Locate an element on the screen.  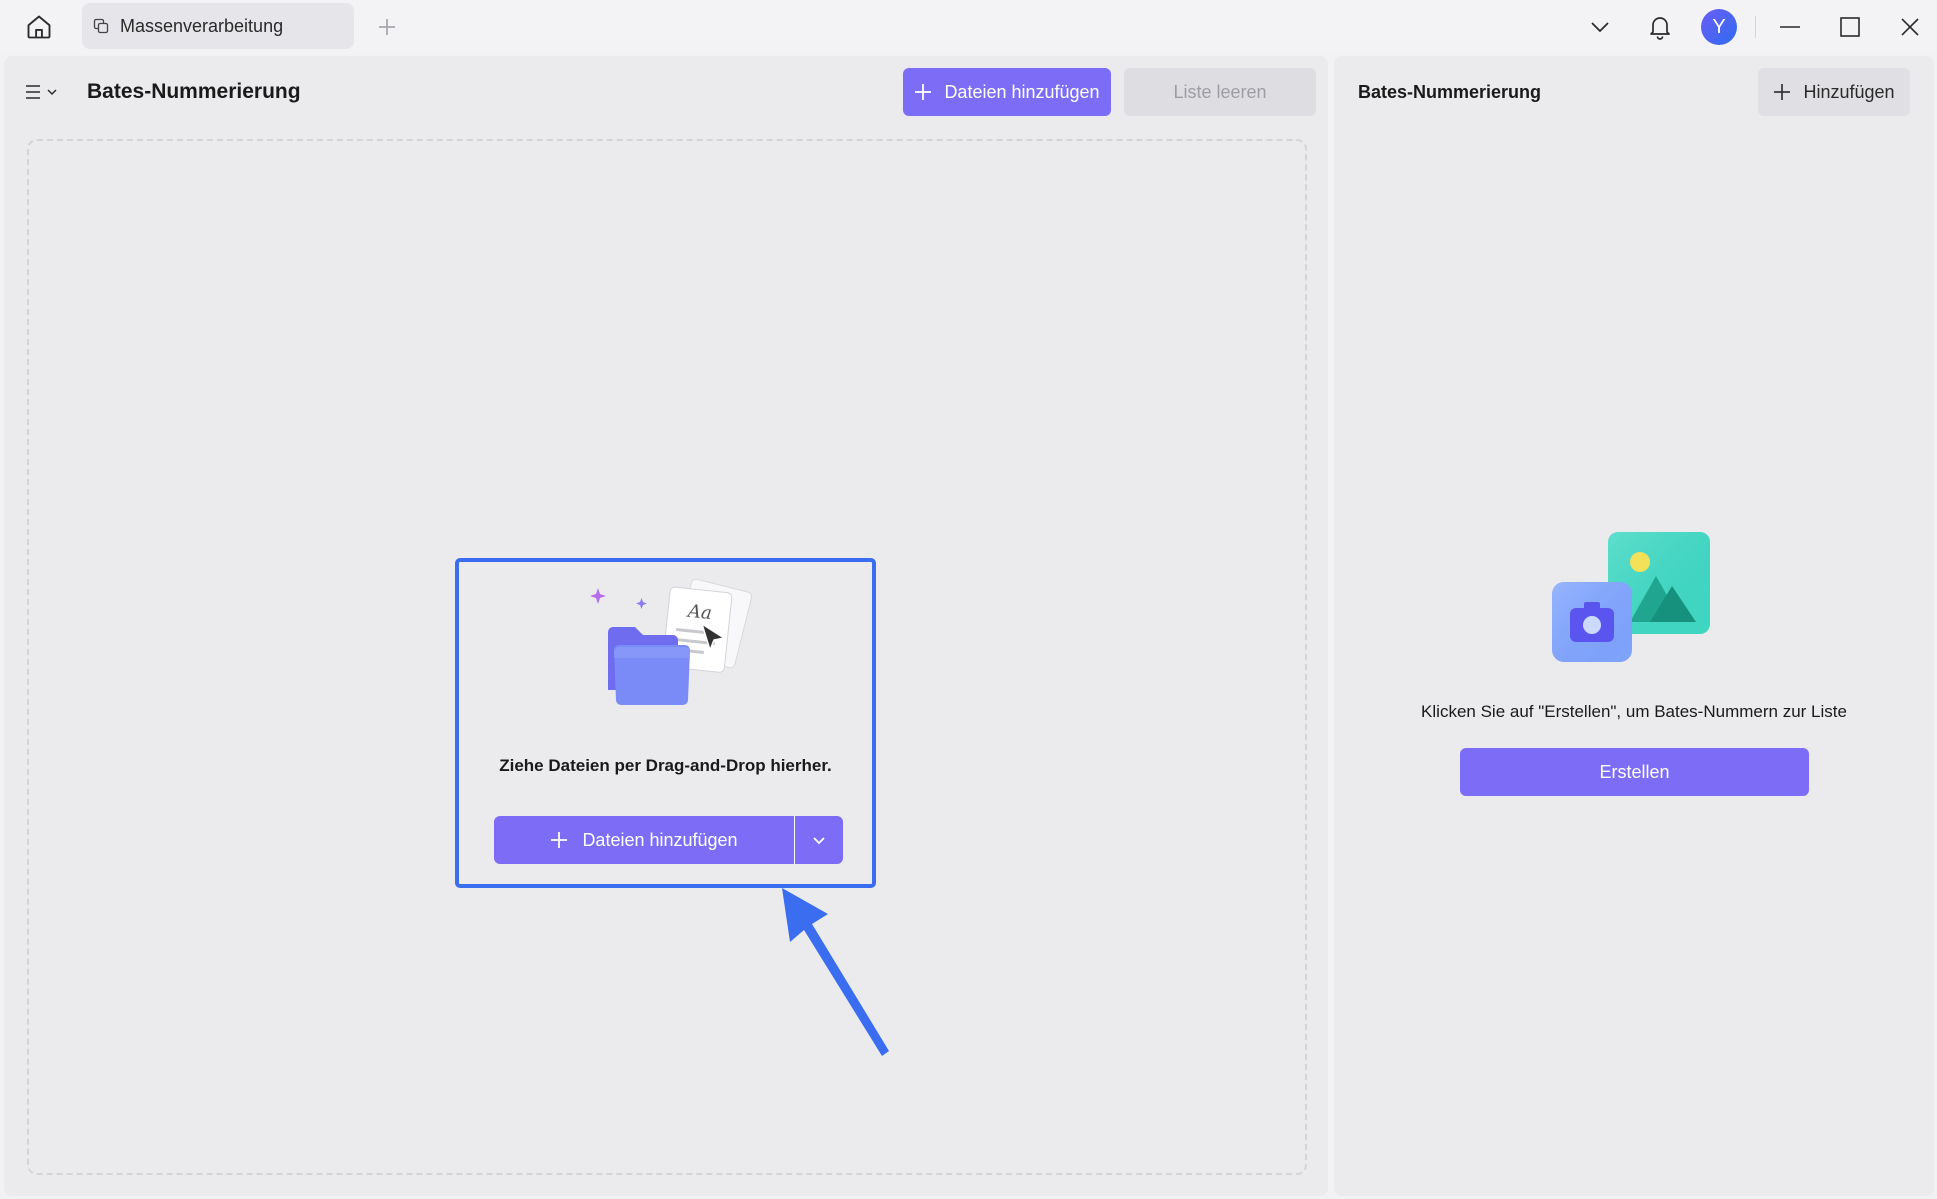
page-title: Bates-Nummerierung is located at coordinates (194, 91).